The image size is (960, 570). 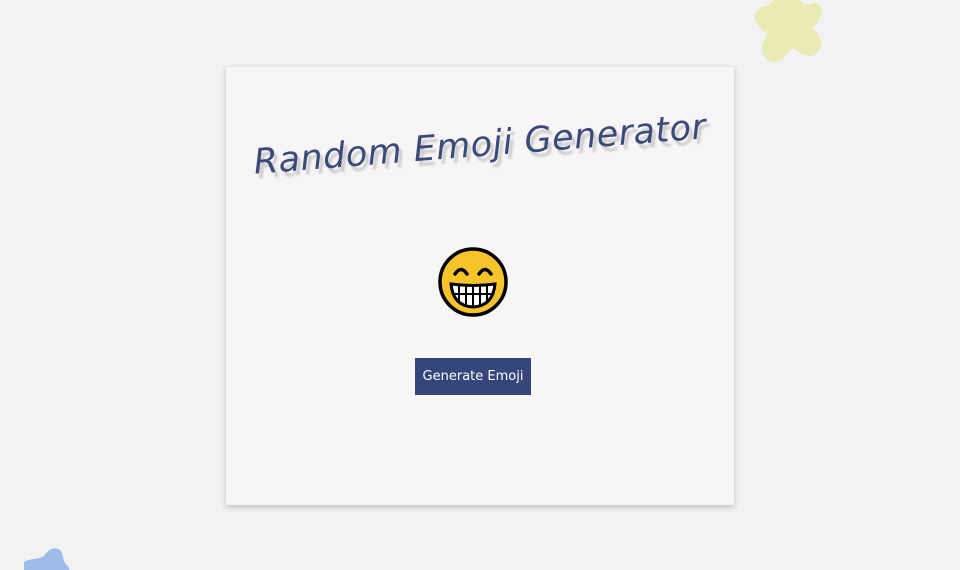 What do you see at coordinates (473, 376) in the screenshot?
I see `generate-emoji-button: Generate Emoji` at bounding box center [473, 376].